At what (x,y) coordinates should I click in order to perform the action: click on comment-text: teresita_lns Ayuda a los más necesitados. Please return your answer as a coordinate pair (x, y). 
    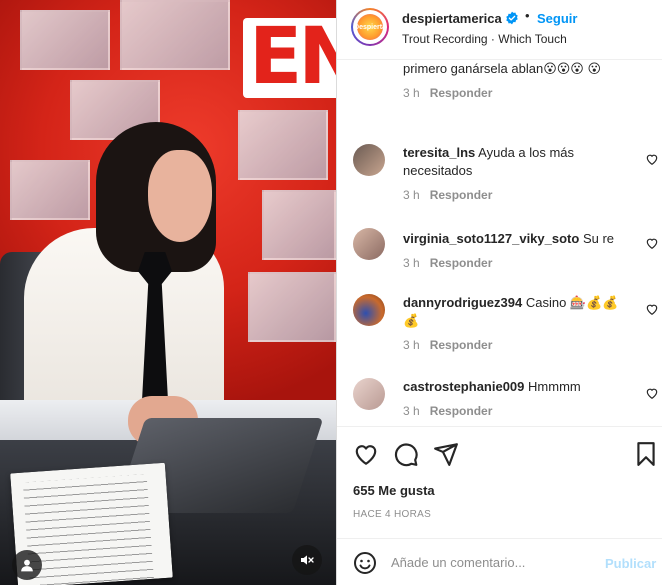
    Looking at the image, I should click on (516, 162).